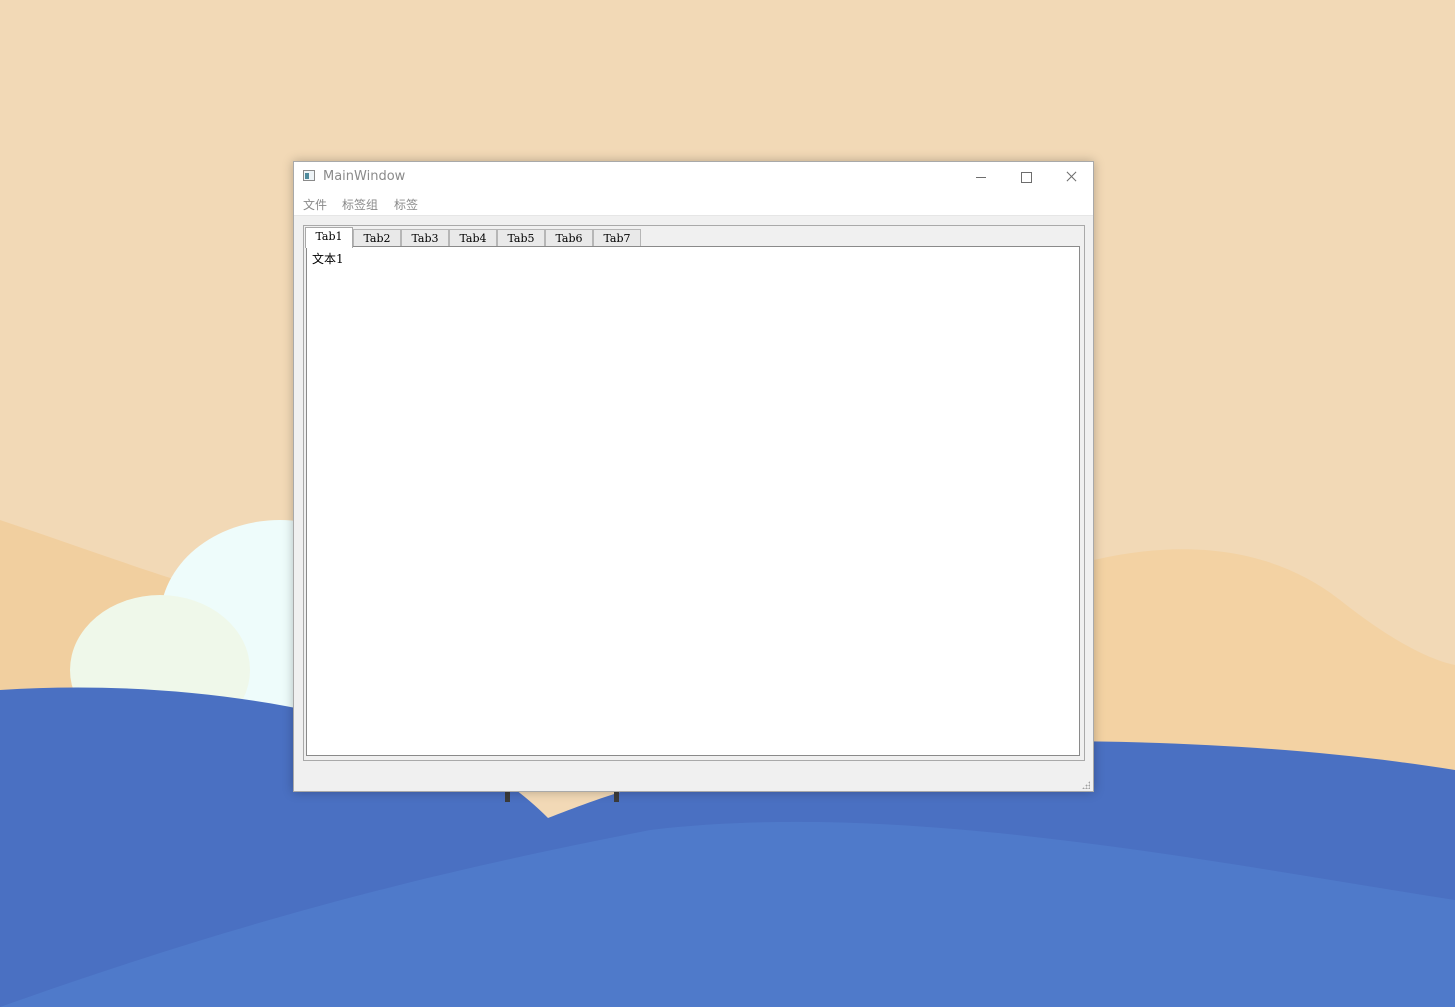 The height and width of the screenshot is (1007, 1455). Describe the element at coordinates (693, 777) in the screenshot. I see `status-bar` at that location.